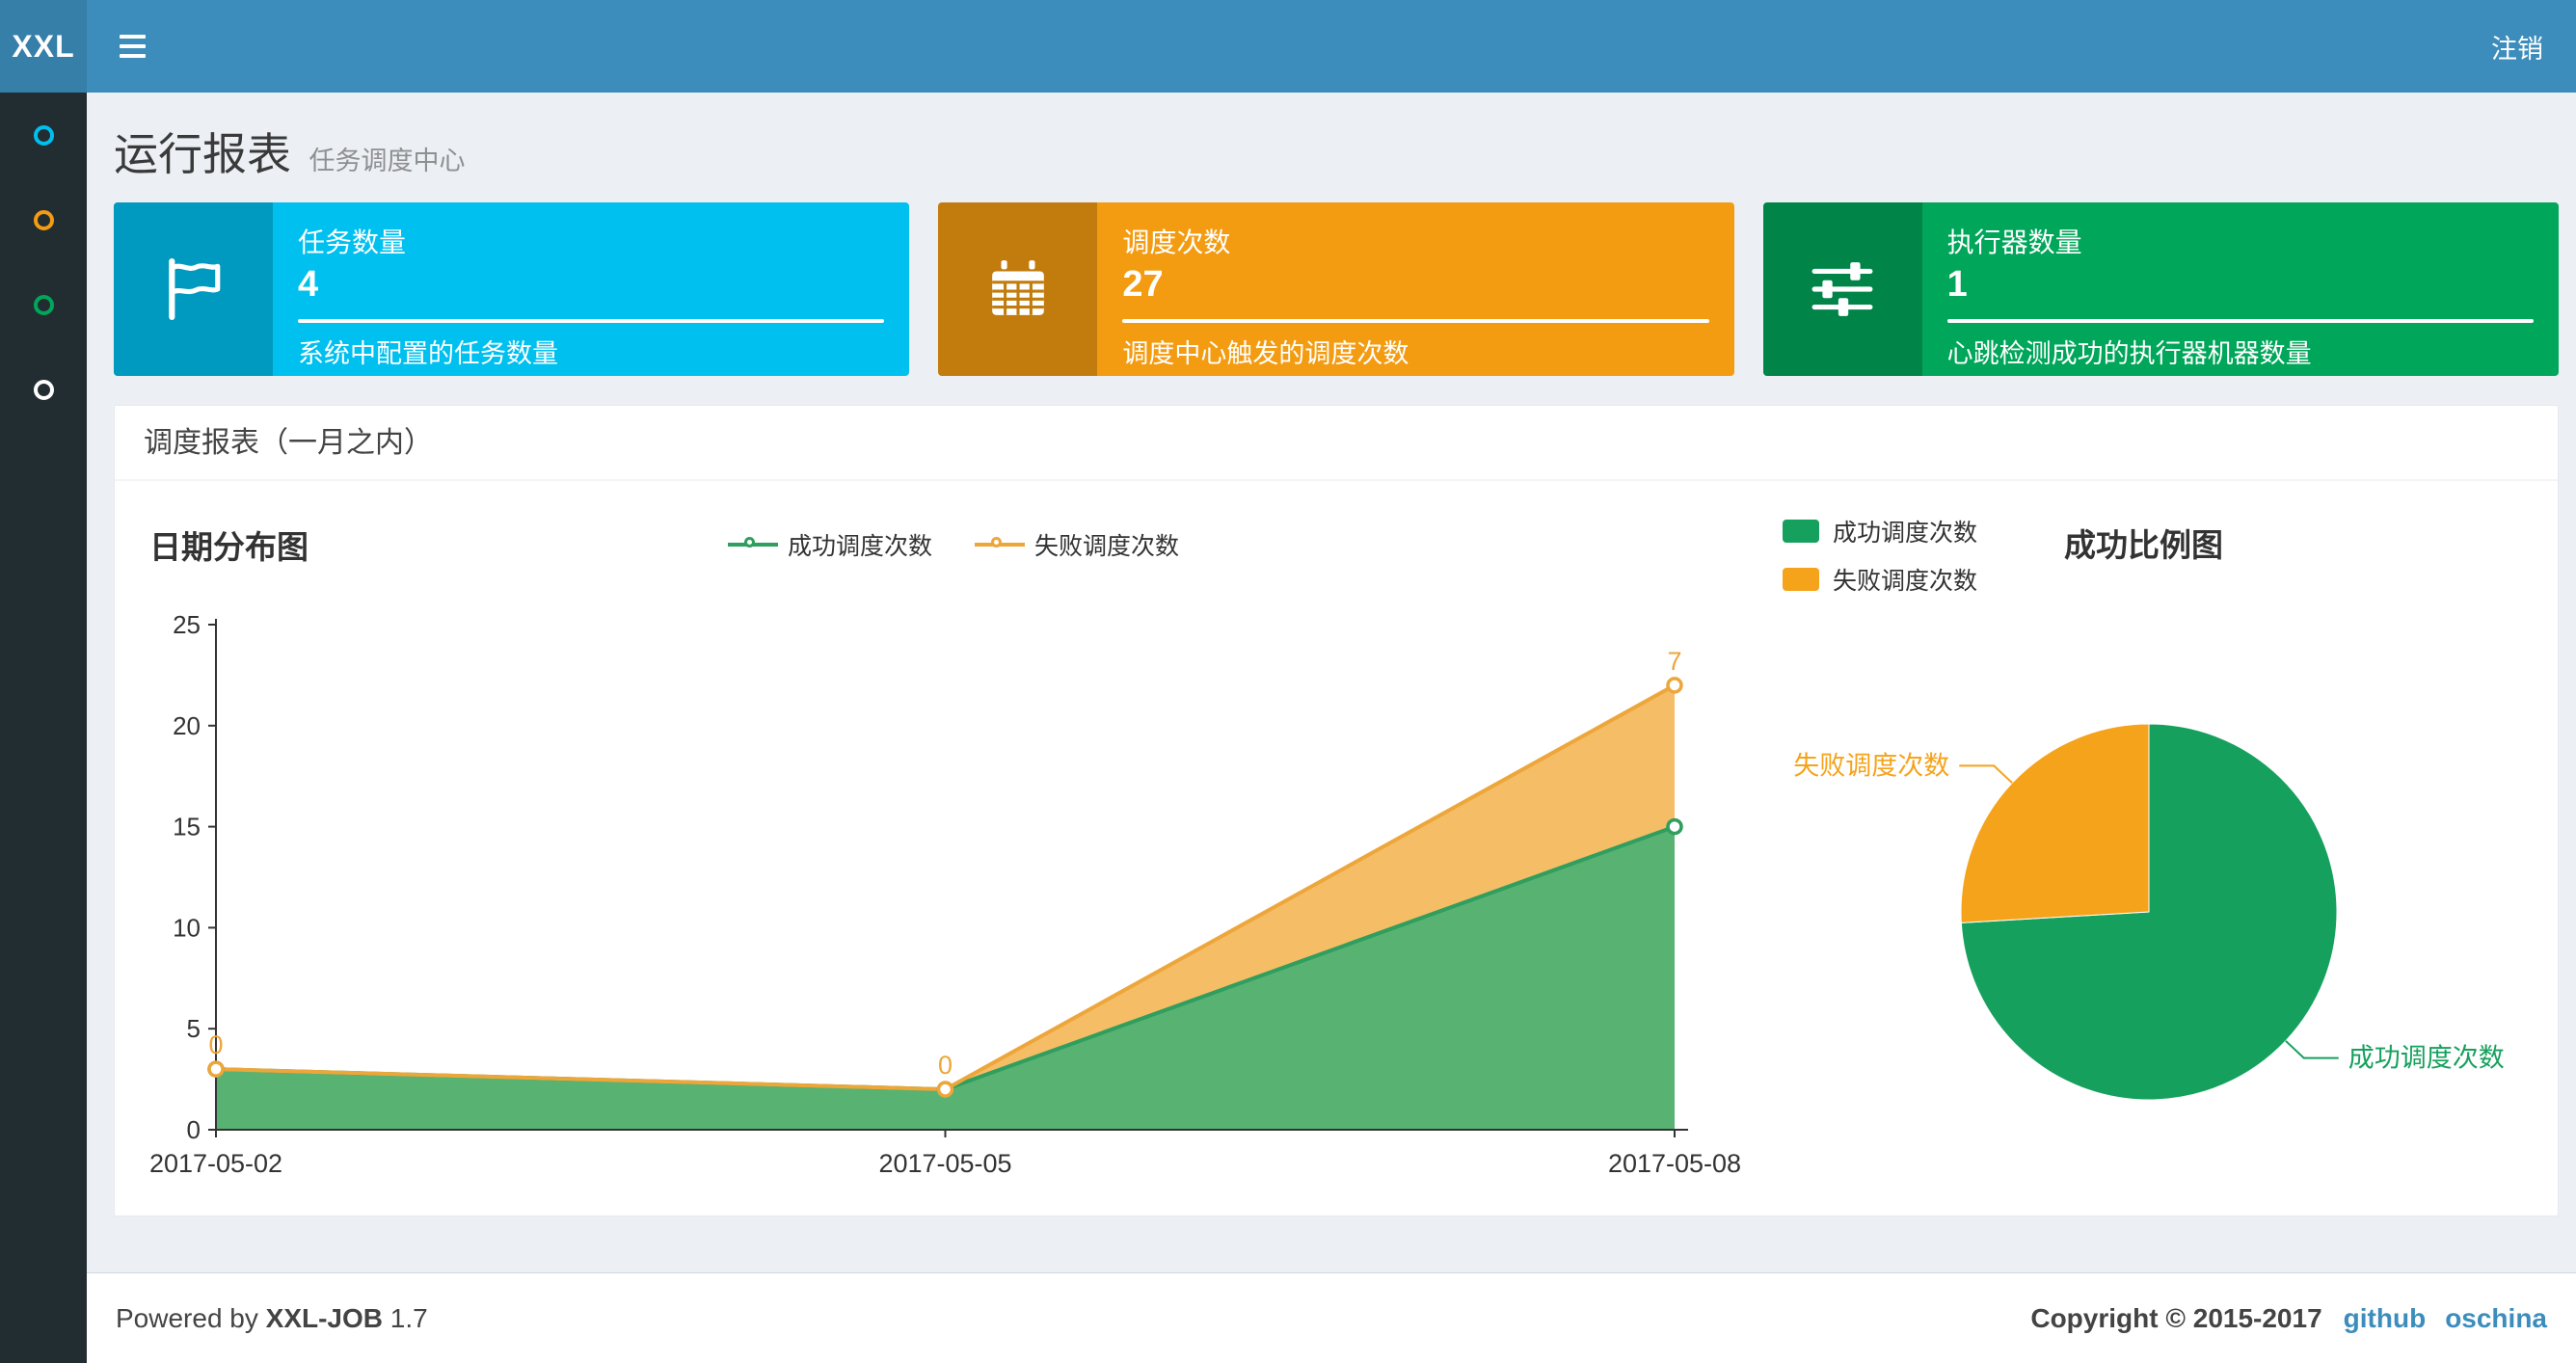 The height and width of the screenshot is (1363, 2576). Describe the element at coordinates (2427, 1058) in the screenshot. I see `svg-text: 成功调度次数` at that location.